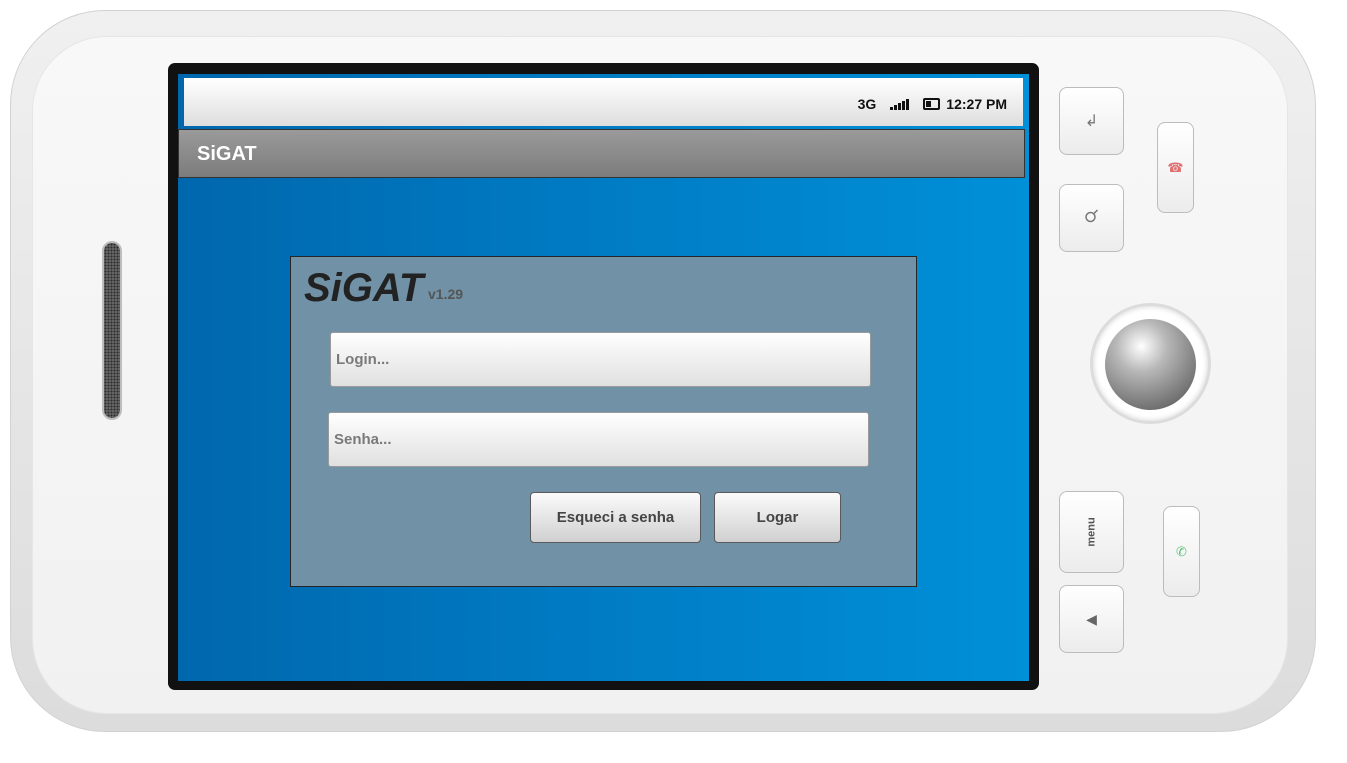 The height and width of the screenshot is (763, 1347). Describe the element at coordinates (112, 330) in the screenshot. I see `speaker-grille` at that location.